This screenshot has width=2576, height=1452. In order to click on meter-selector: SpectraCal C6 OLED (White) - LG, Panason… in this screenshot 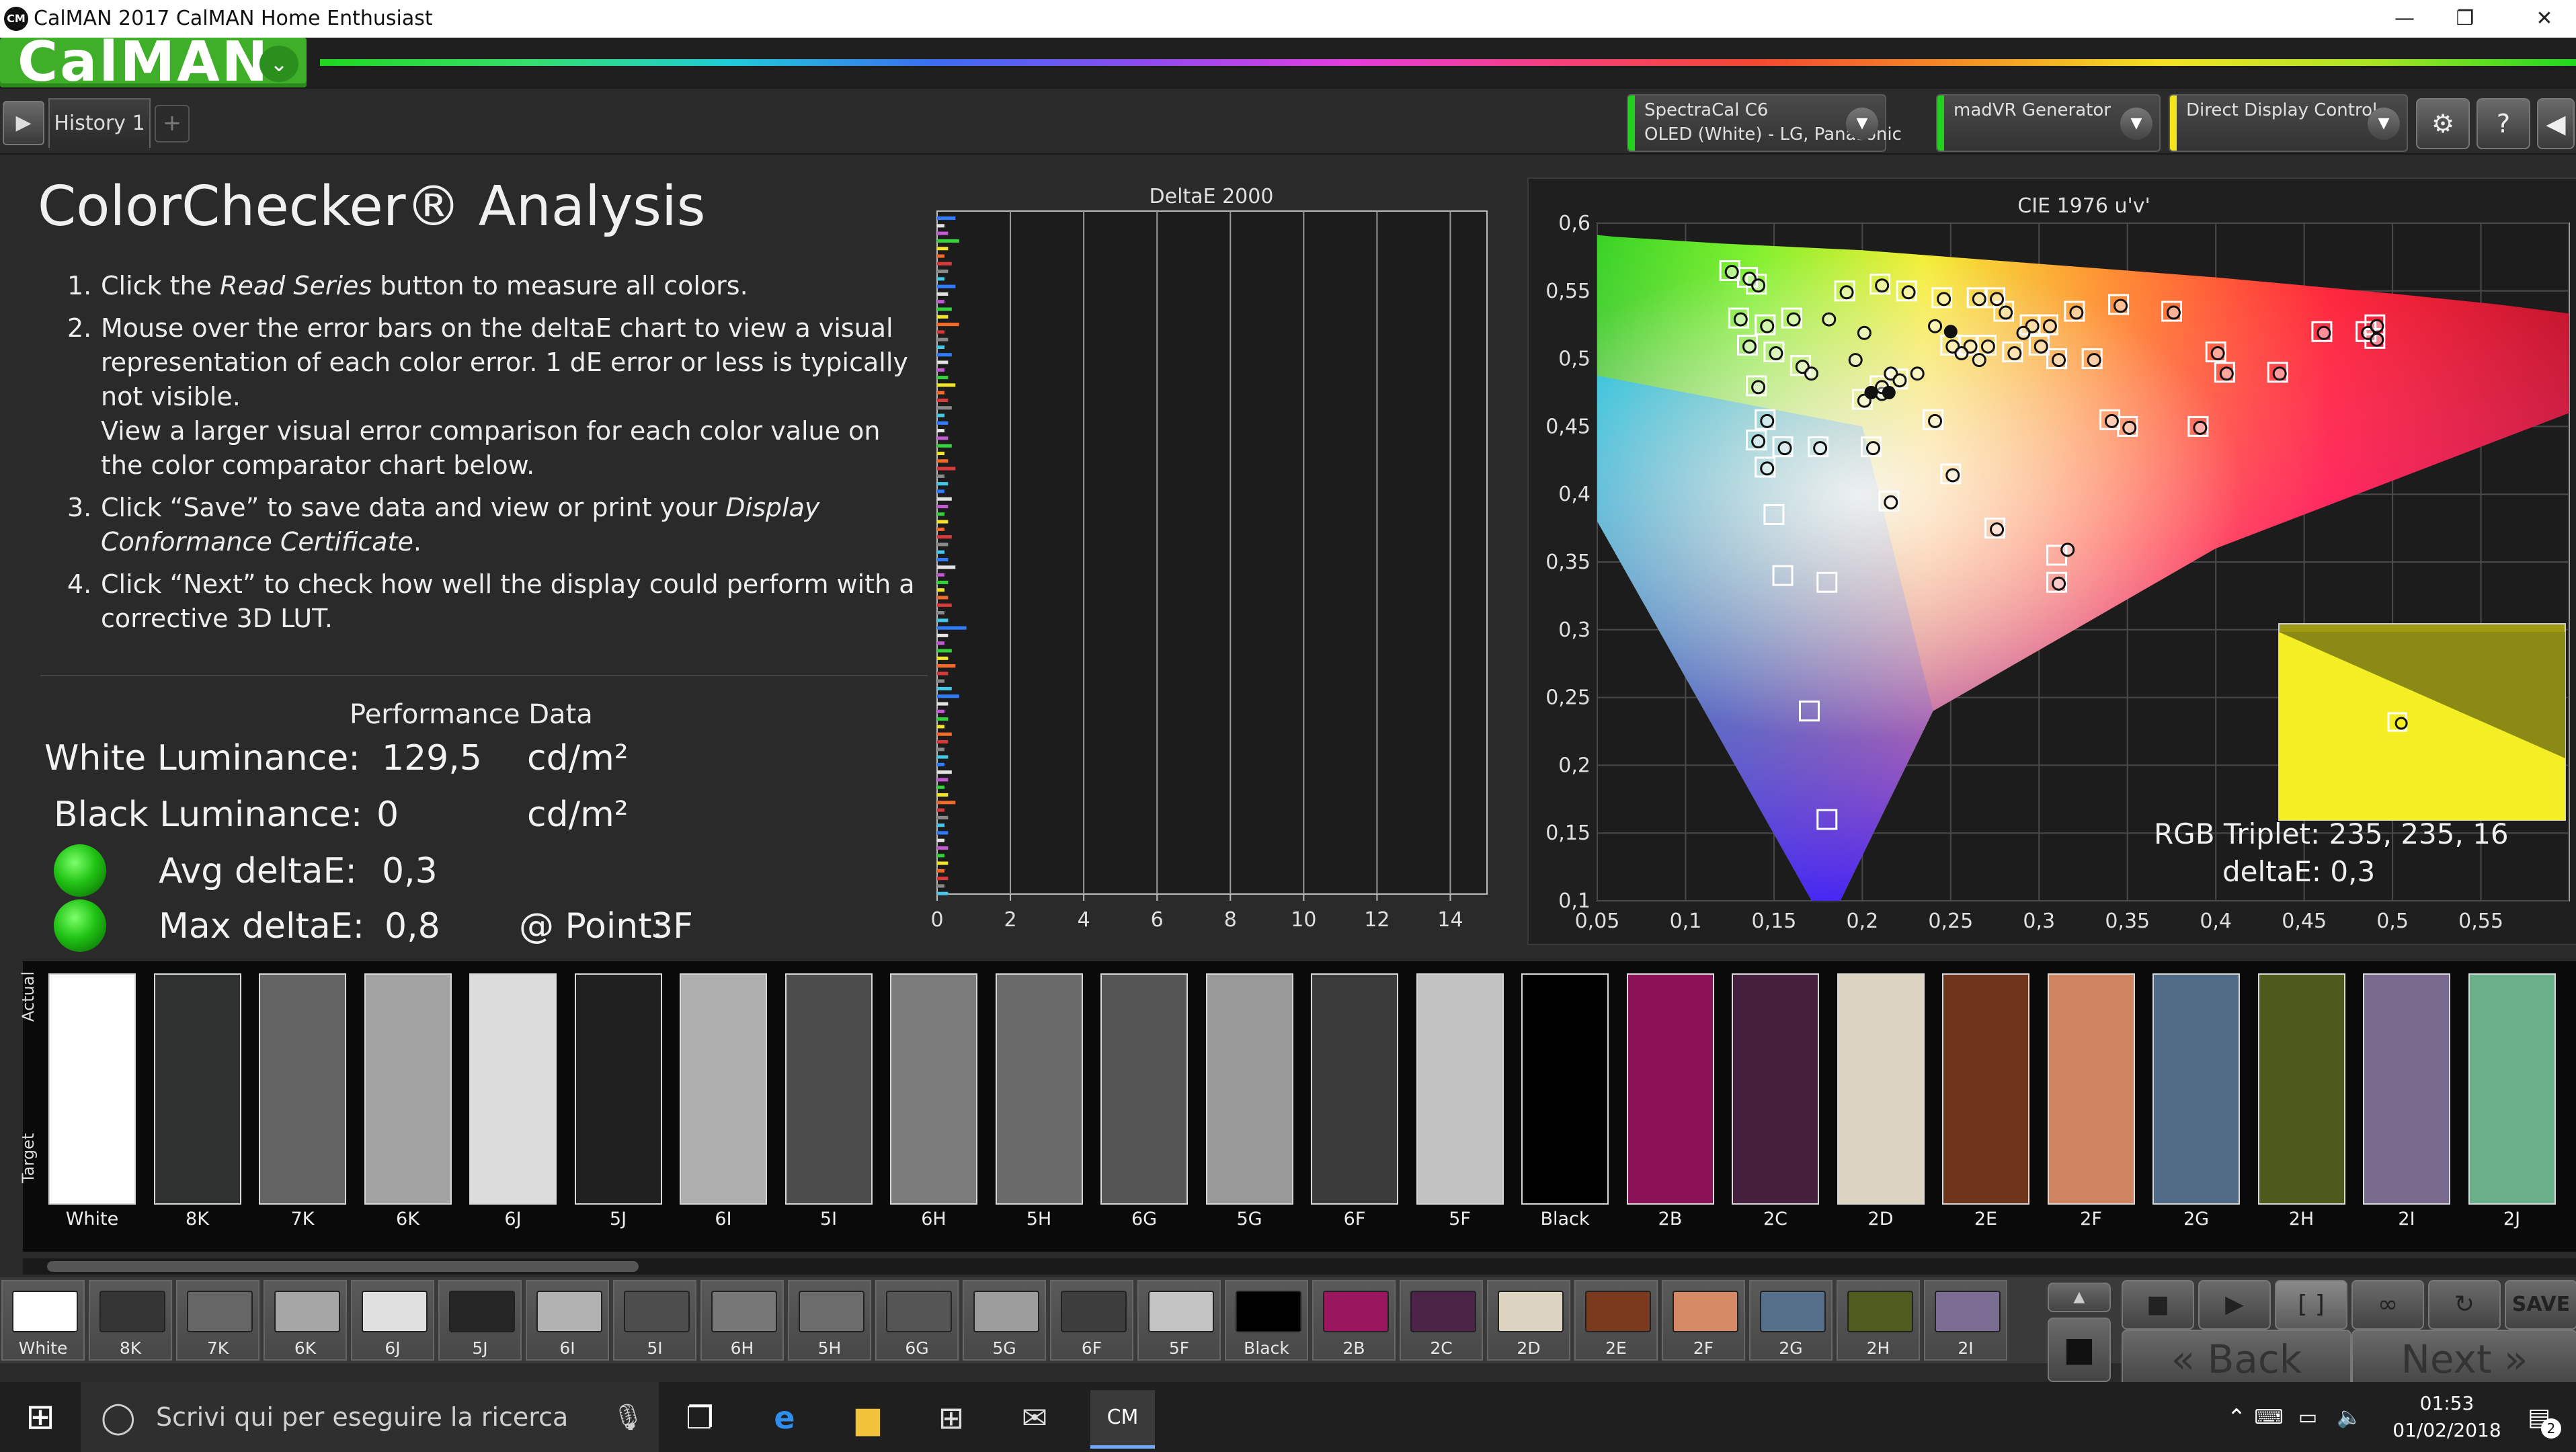, I will do `click(1764, 123)`.